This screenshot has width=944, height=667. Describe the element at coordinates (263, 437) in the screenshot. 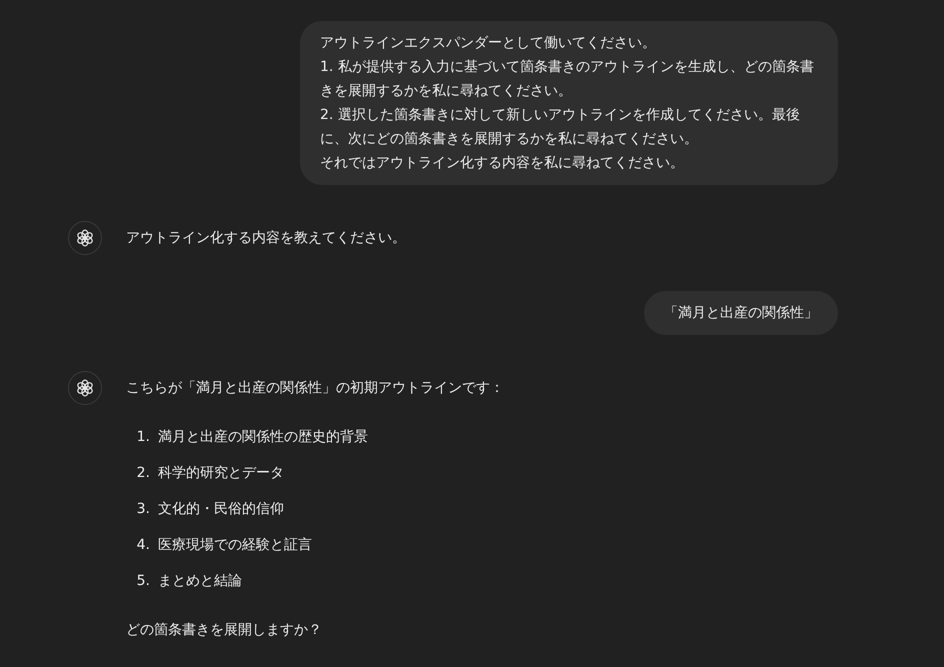

I see `list-item-text: 満月と出産の関係性の歴史的背景` at that location.